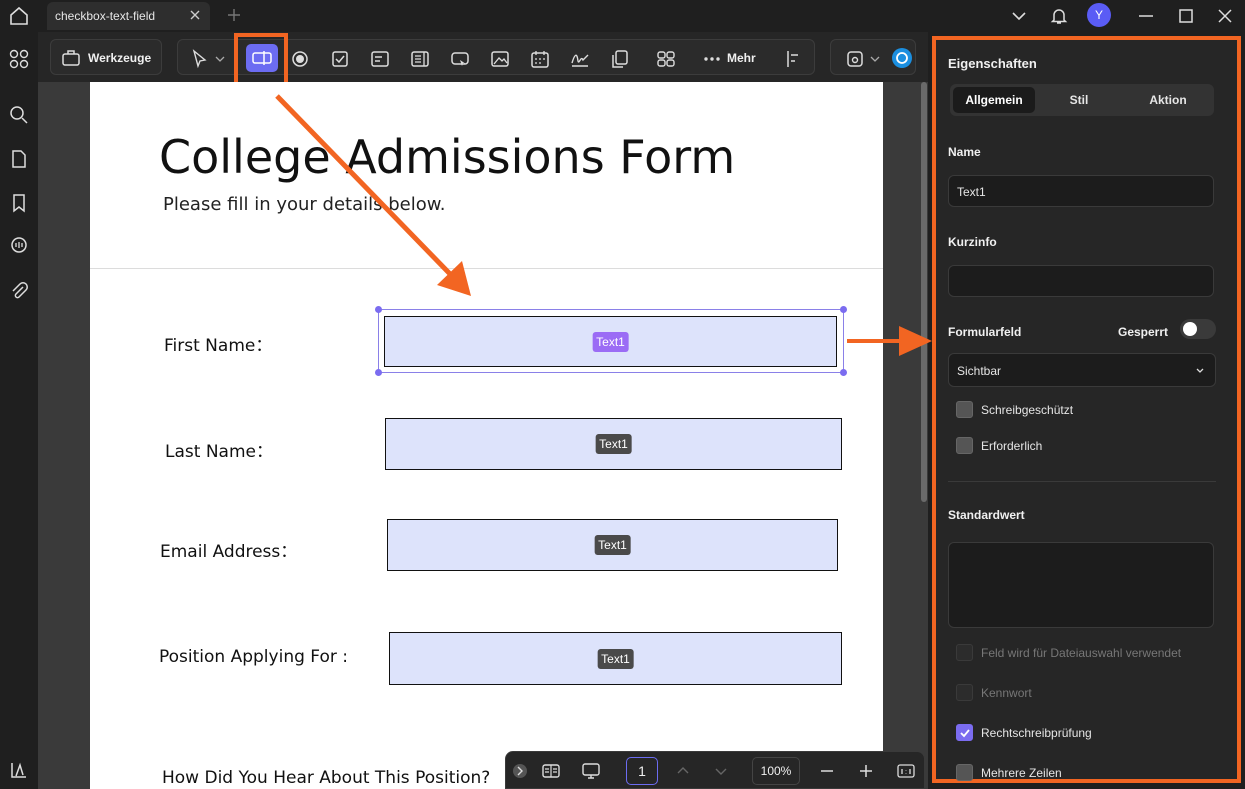 This screenshot has height=789, width=1245. I want to click on page-title: College Admissions Form, so click(447, 157).